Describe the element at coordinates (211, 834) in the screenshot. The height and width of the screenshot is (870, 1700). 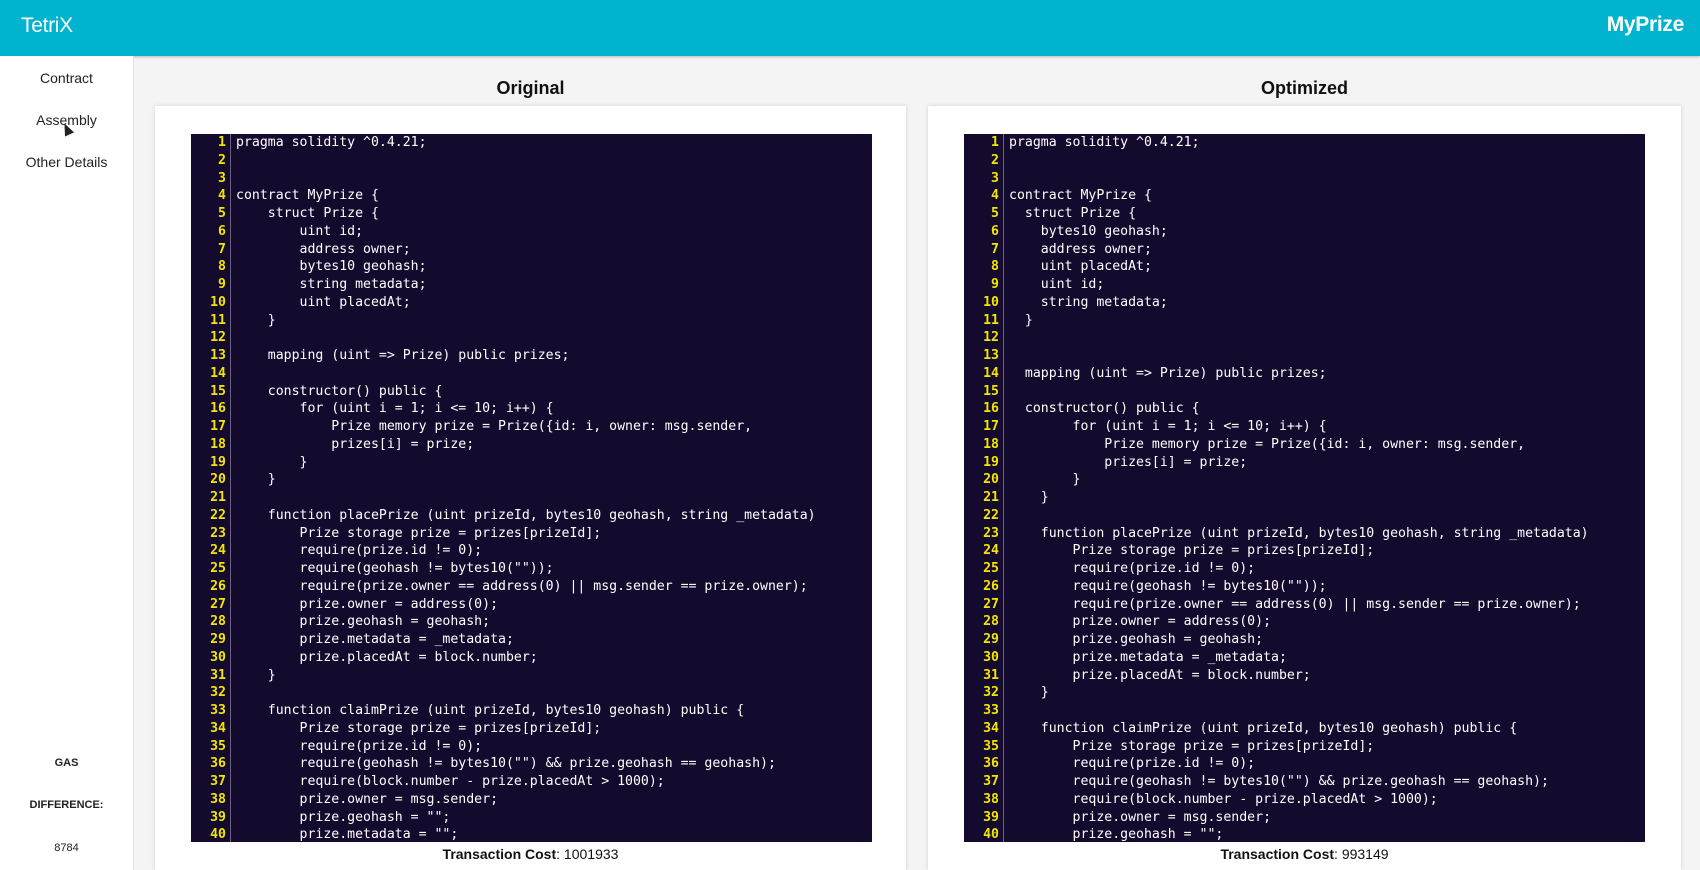
I see `line-number: 40` at that location.